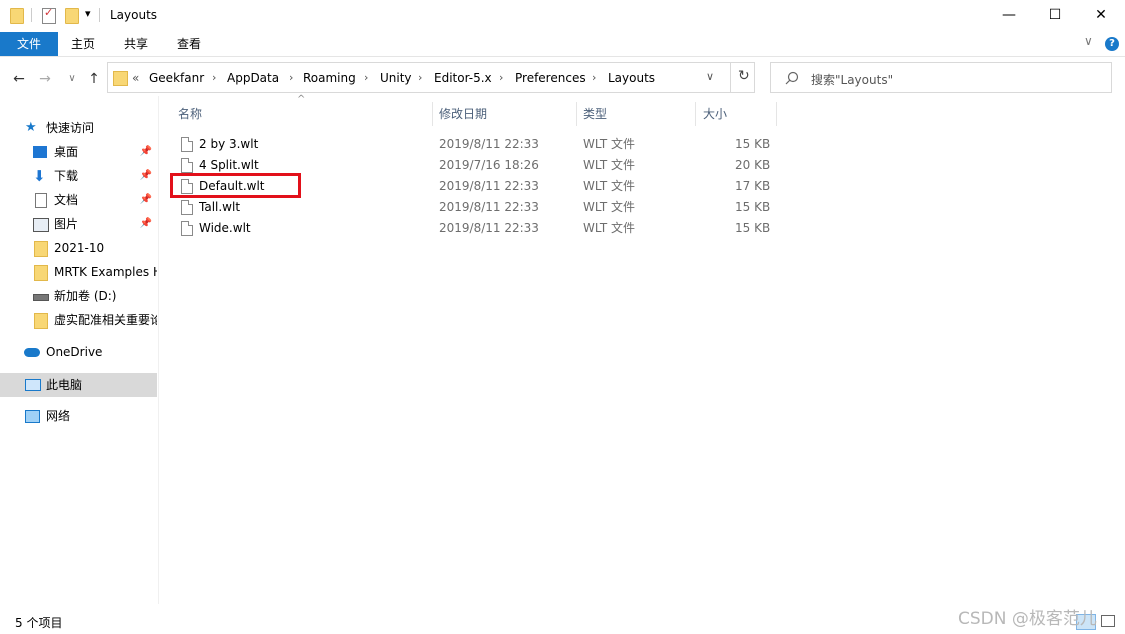 Image resolution: width=1125 pixels, height=634 pixels. I want to click on refresh-icon: ↻, so click(744, 76).